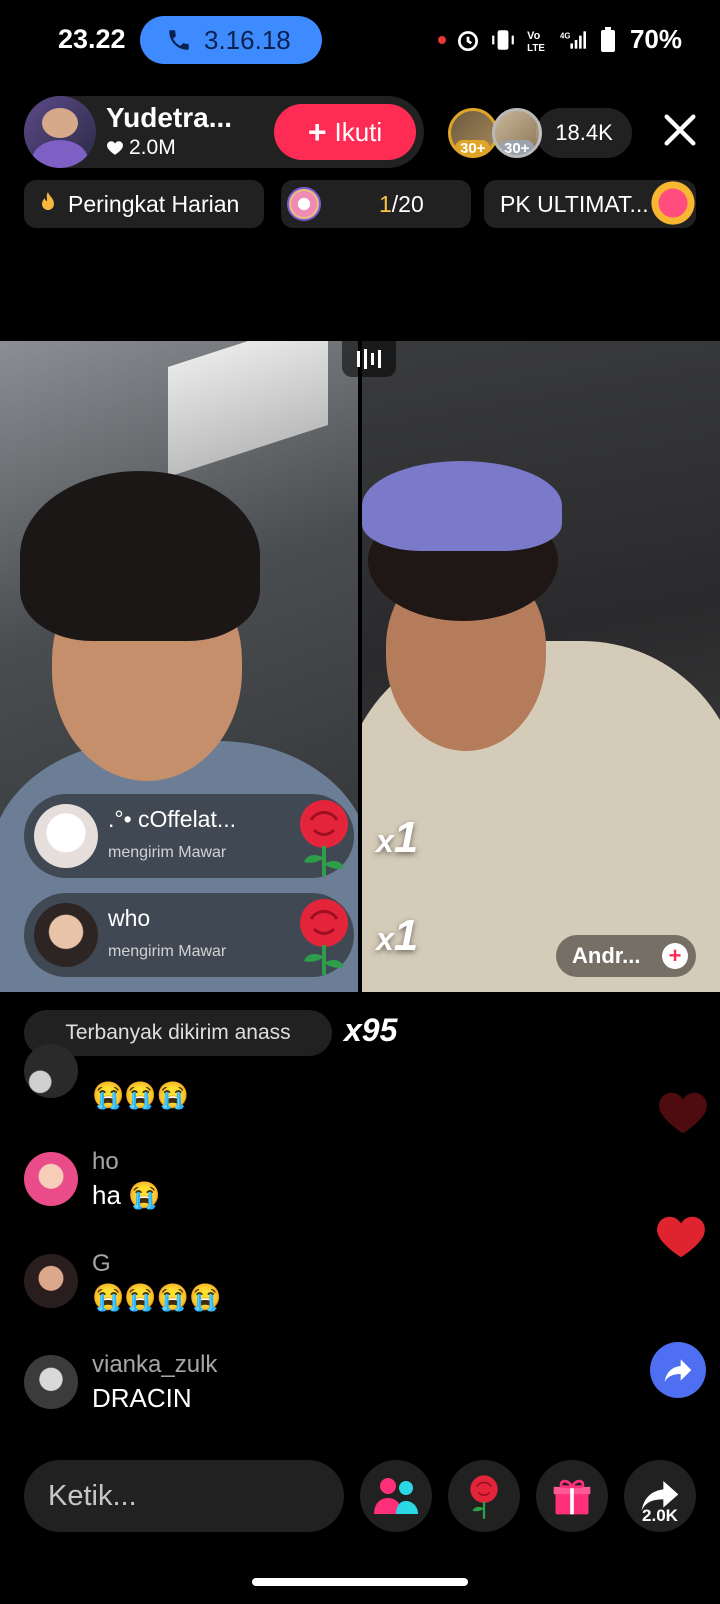 The width and height of the screenshot is (720, 1604). What do you see at coordinates (141, 1095) in the screenshot?
I see `chat-text: 😭😭😭` at bounding box center [141, 1095].